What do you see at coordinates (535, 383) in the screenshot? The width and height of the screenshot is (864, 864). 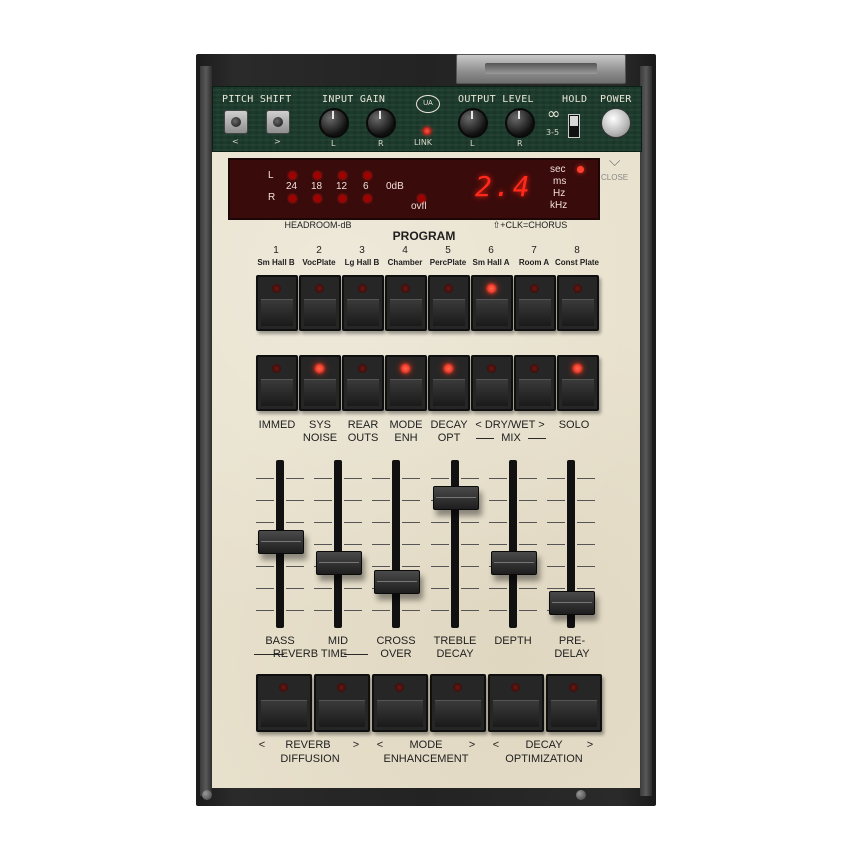 I see `mode-button-wet` at bounding box center [535, 383].